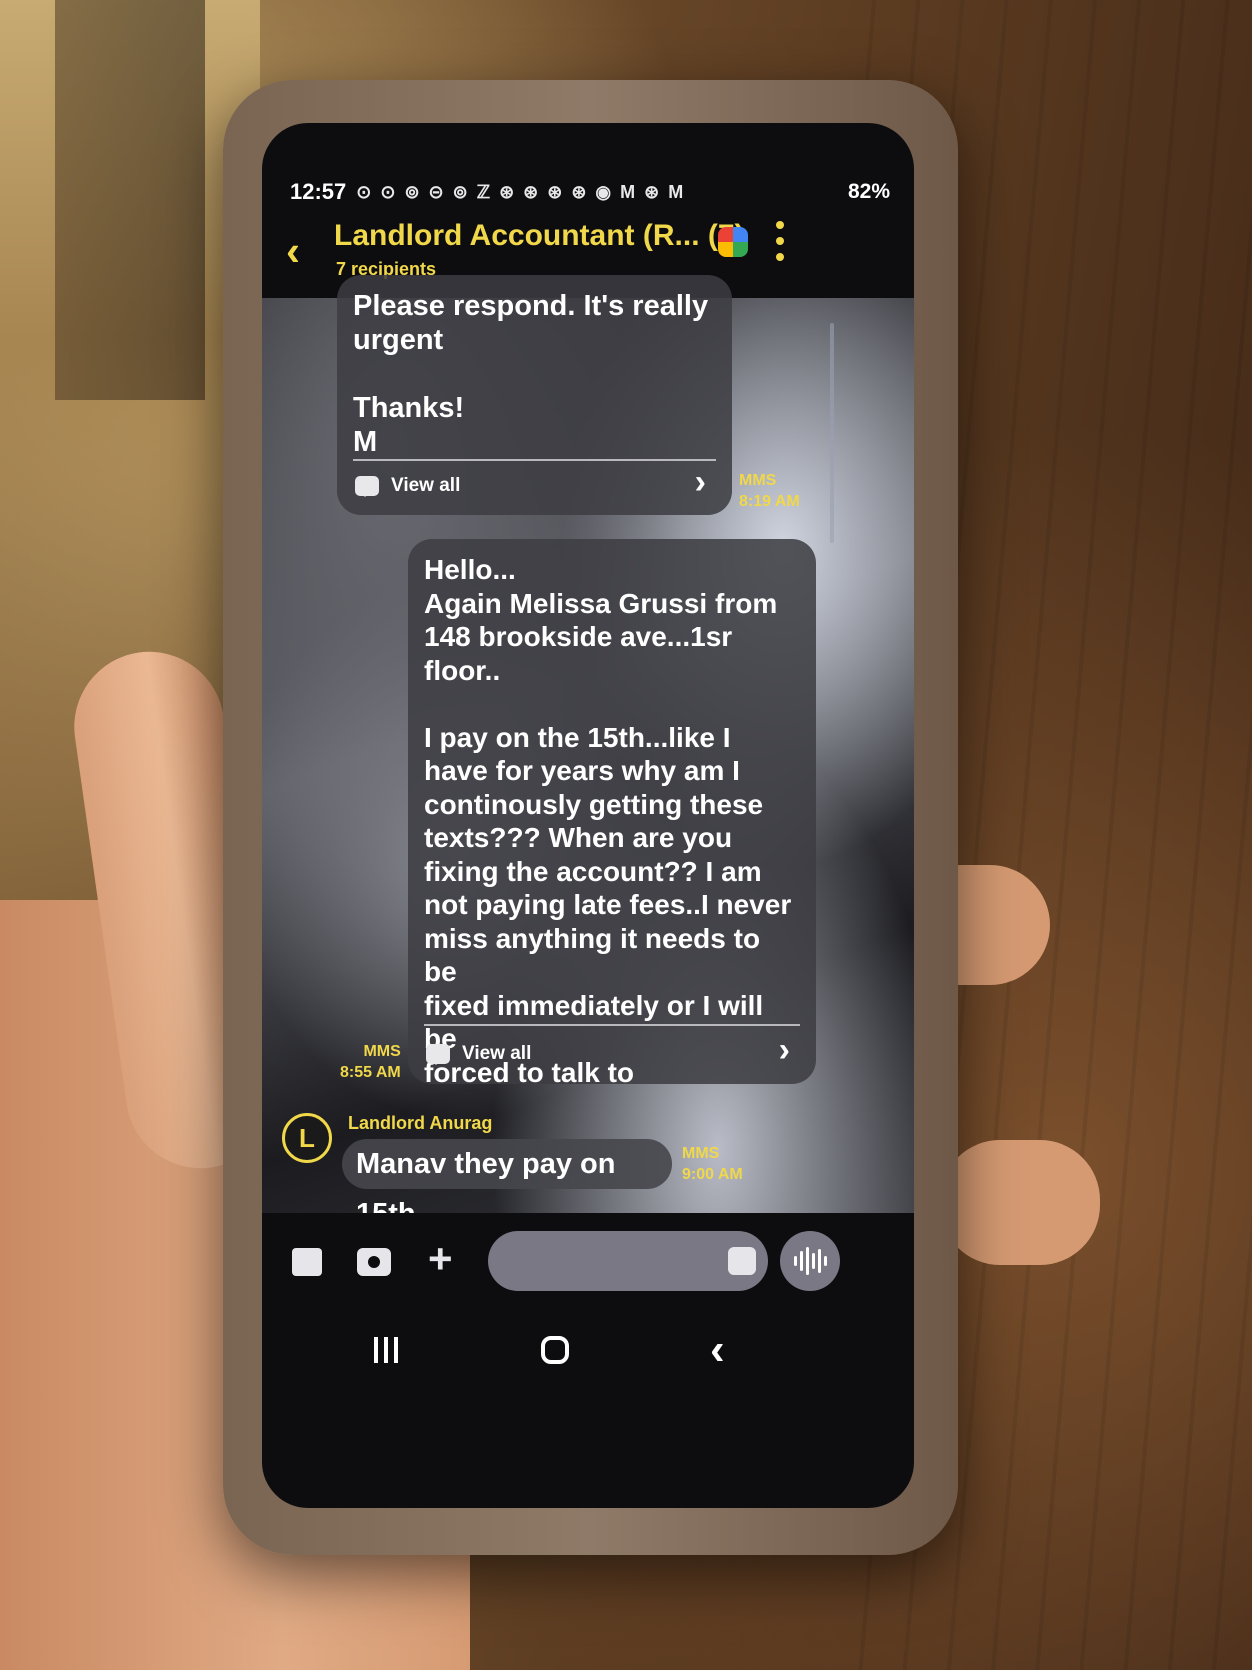 The image size is (1252, 1670). Describe the element at coordinates (539, 236) in the screenshot. I see `conversation-title: Landlord Accountant (R... (7)` at that location.